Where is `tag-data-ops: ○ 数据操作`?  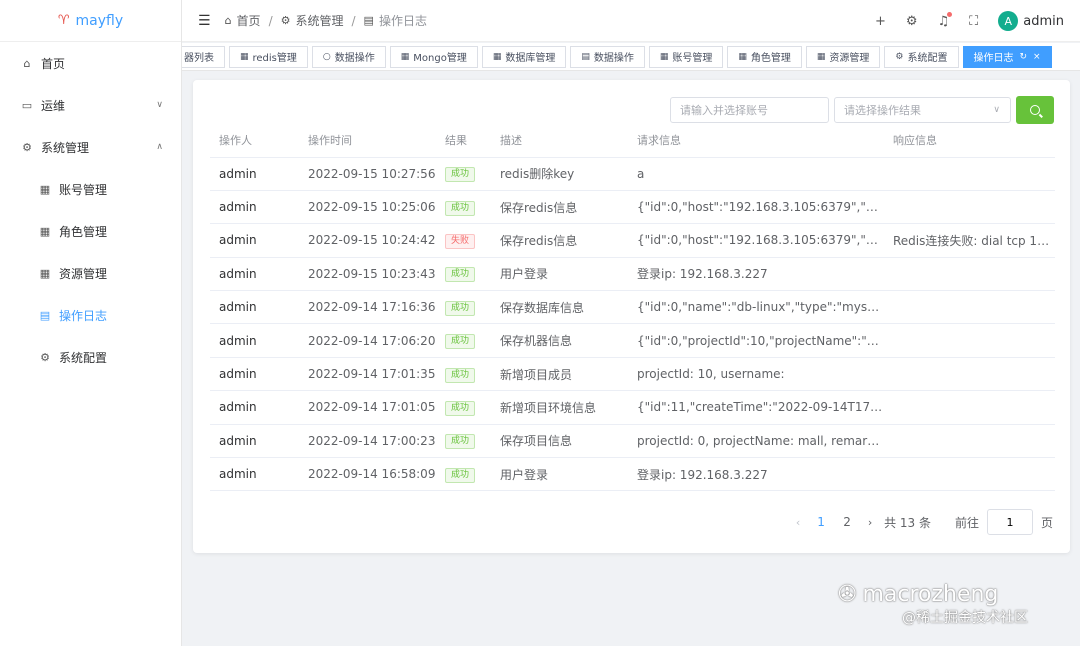
tag-data-ops: ○ 数据操作 is located at coordinates (348, 56).